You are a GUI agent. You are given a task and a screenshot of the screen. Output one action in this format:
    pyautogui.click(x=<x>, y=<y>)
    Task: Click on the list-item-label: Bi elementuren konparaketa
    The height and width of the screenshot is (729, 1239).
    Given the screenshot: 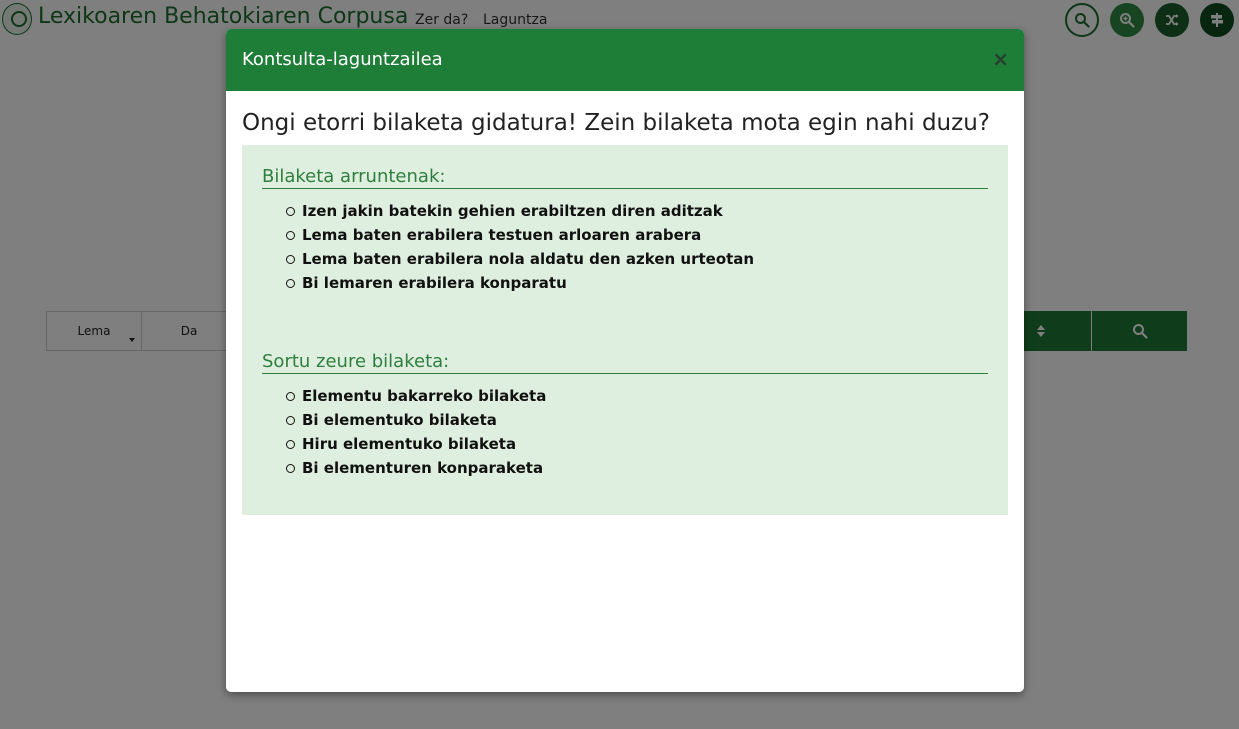 What is the action you would take?
    pyautogui.click(x=423, y=468)
    